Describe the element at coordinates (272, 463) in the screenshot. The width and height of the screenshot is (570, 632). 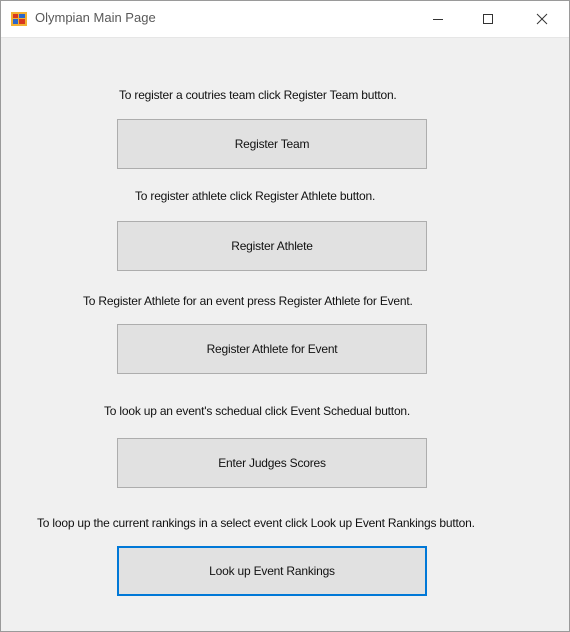
I see `enter-judges-scores-button: Enter Judges Scores` at that location.